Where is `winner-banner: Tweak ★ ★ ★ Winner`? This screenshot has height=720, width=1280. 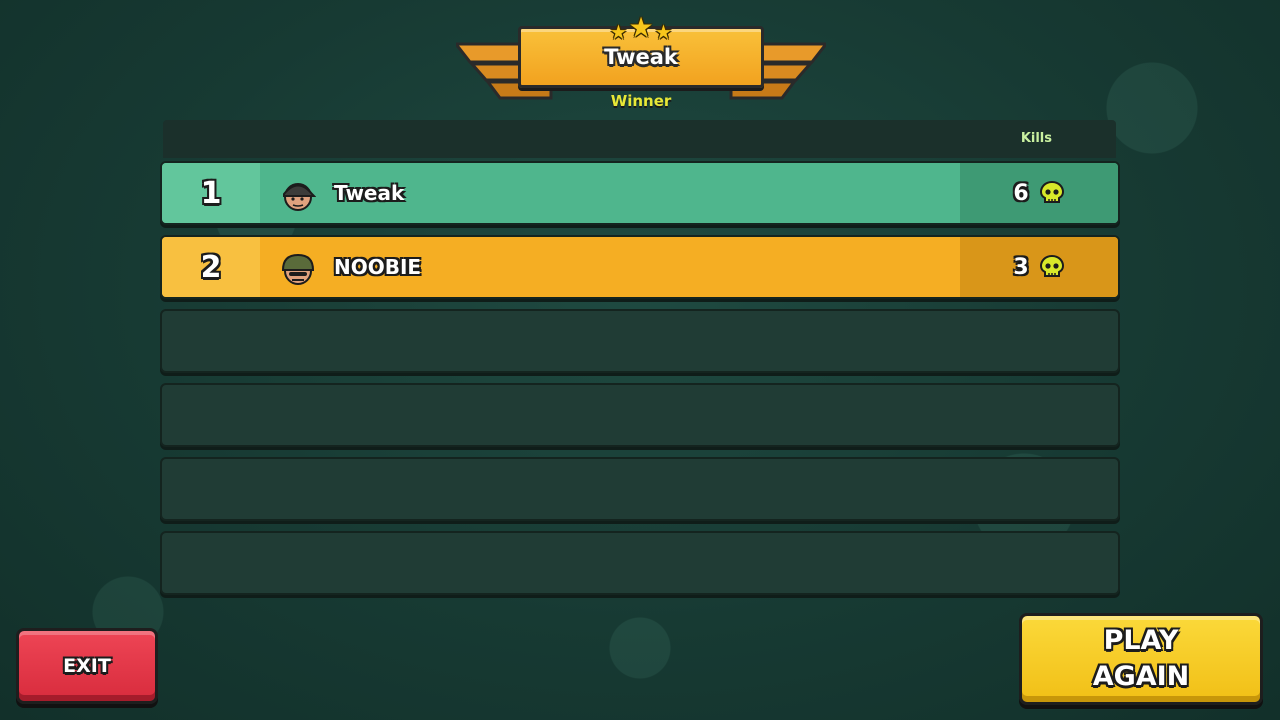 winner-banner: Tweak ★ ★ ★ Winner is located at coordinates (641, 59).